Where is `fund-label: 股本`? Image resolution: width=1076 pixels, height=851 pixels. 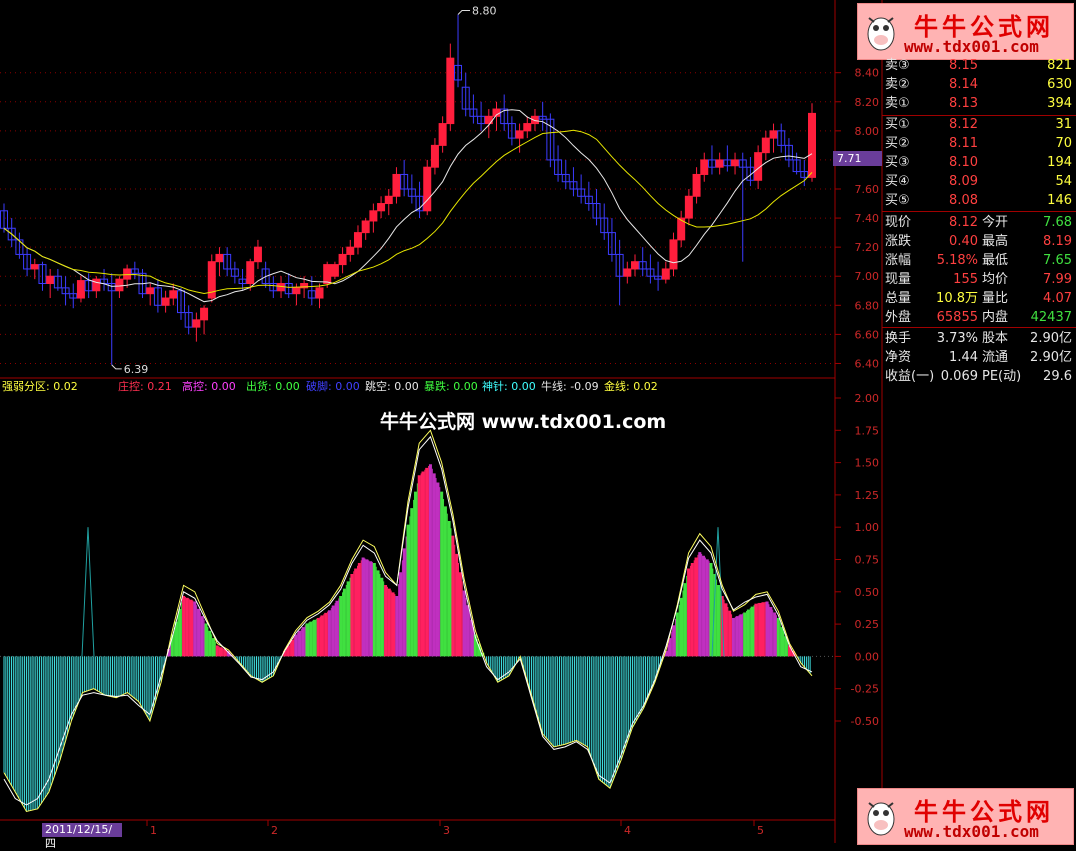
fund-label: 股本 is located at coordinates (995, 338).